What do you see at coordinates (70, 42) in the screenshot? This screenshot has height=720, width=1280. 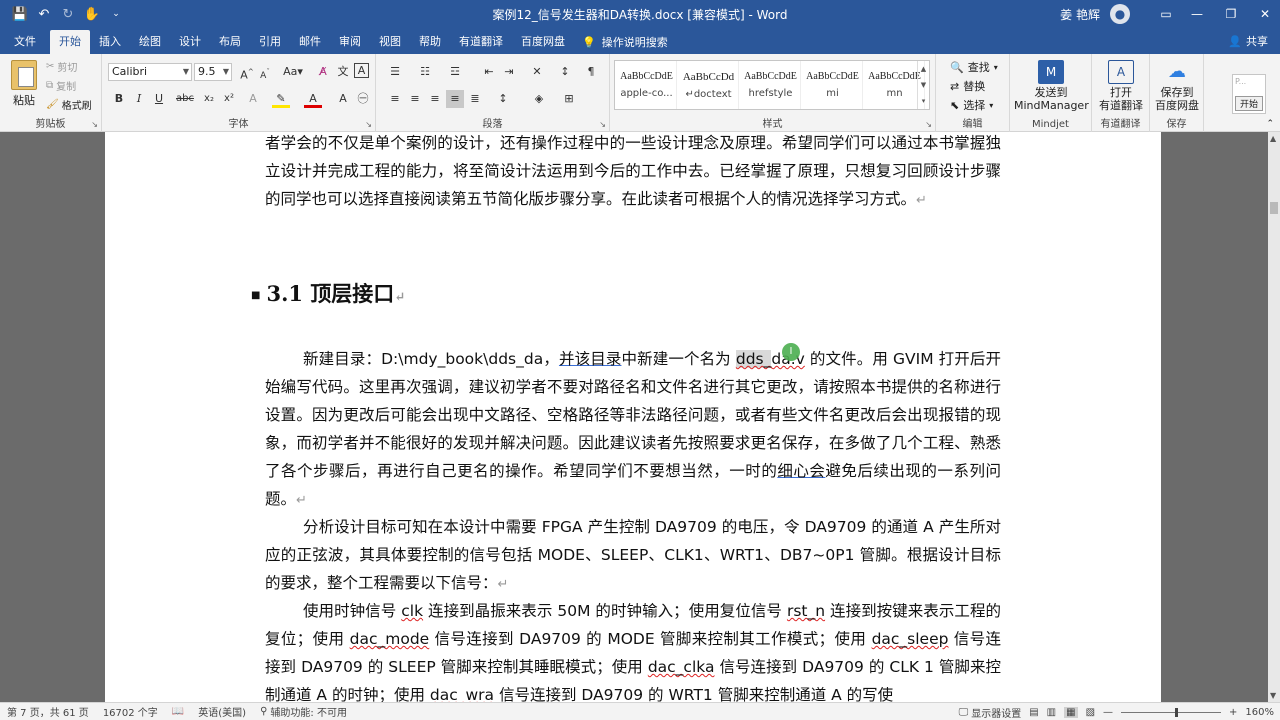 I see `tab-home: 开始` at bounding box center [70, 42].